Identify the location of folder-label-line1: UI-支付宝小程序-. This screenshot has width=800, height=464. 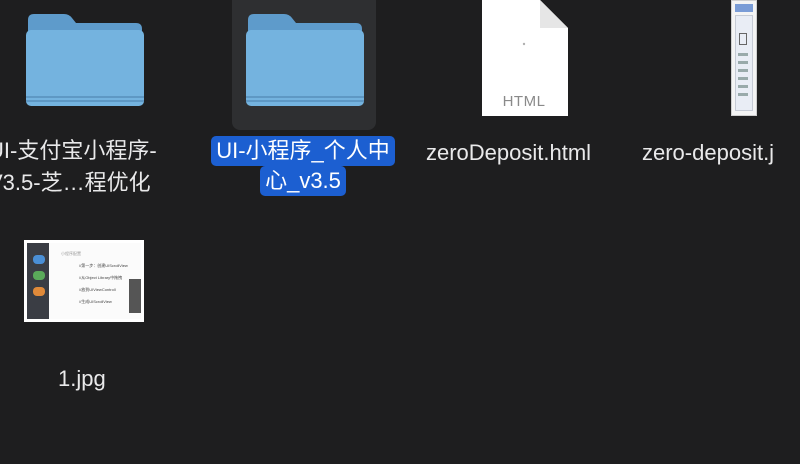
(78, 150).